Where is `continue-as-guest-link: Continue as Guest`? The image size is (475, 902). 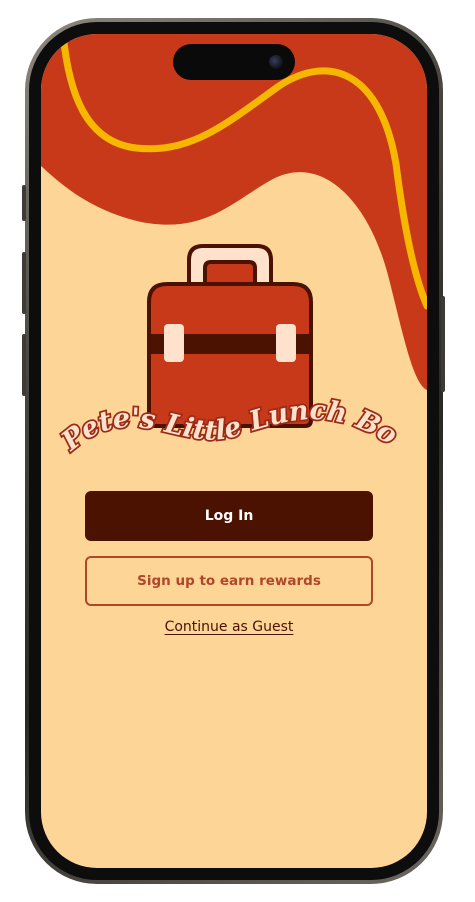 continue-as-guest-link: Continue as Guest is located at coordinates (229, 627).